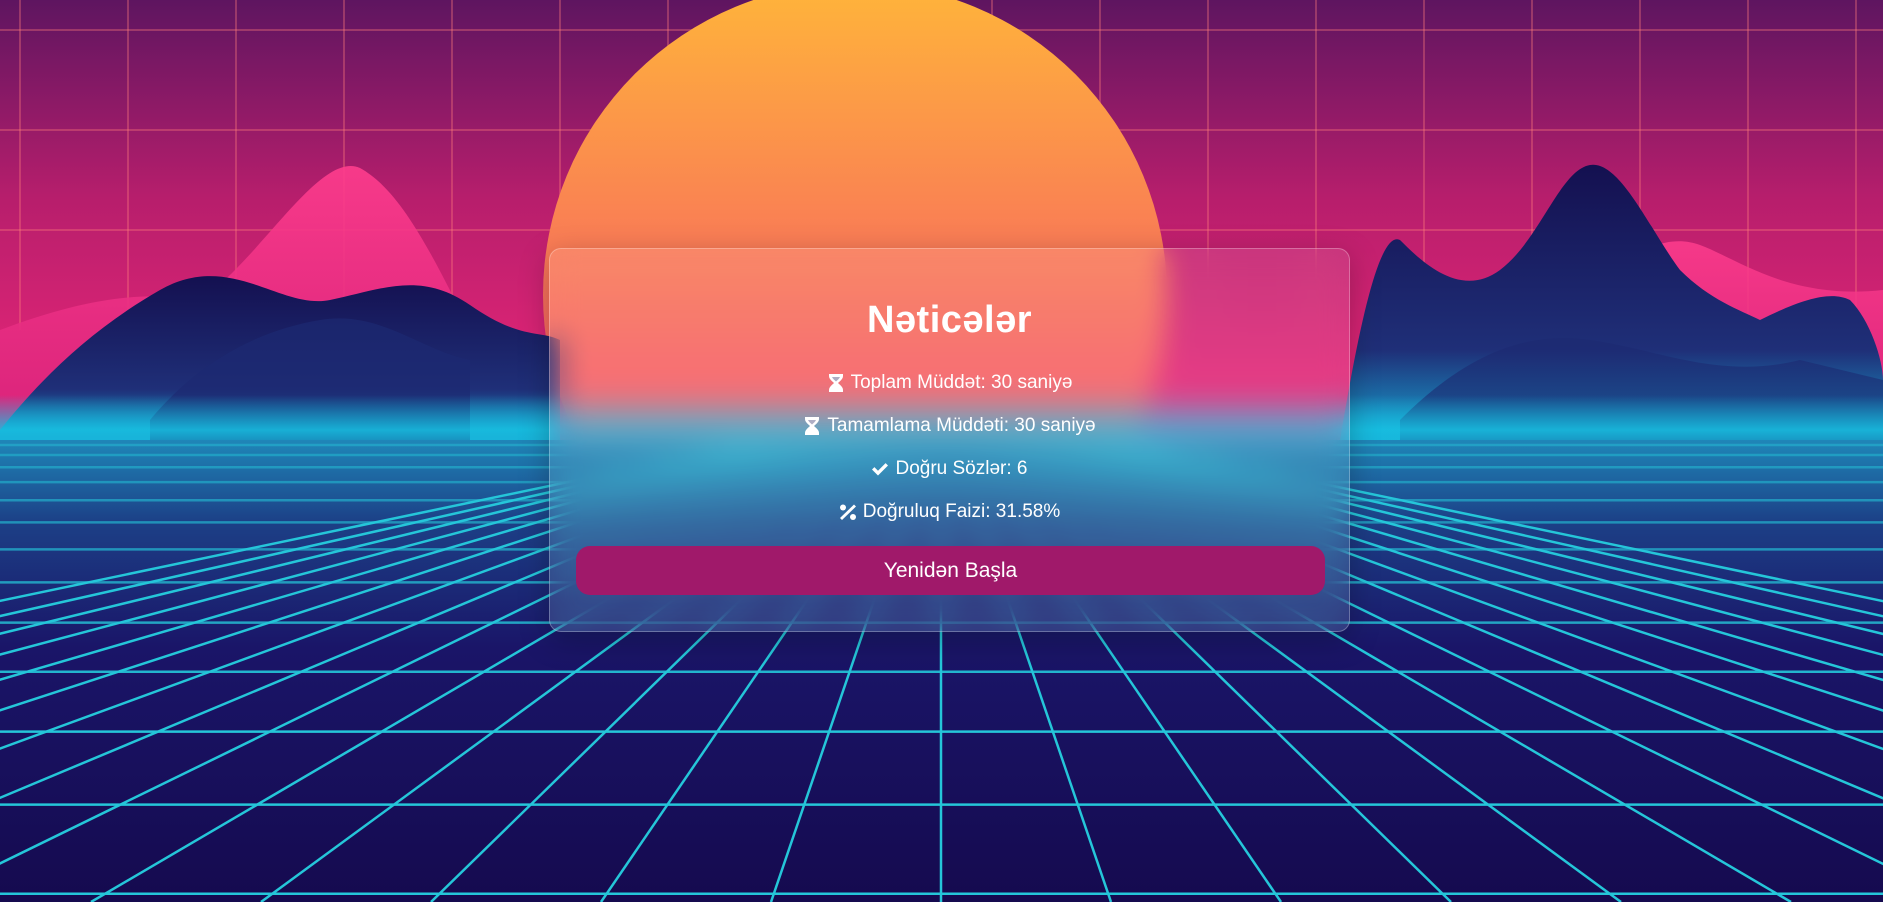 The width and height of the screenshot is (1883, 902). I want to click on stat-correct-words: Doğru Sözlər: 6, so click(949, 469).